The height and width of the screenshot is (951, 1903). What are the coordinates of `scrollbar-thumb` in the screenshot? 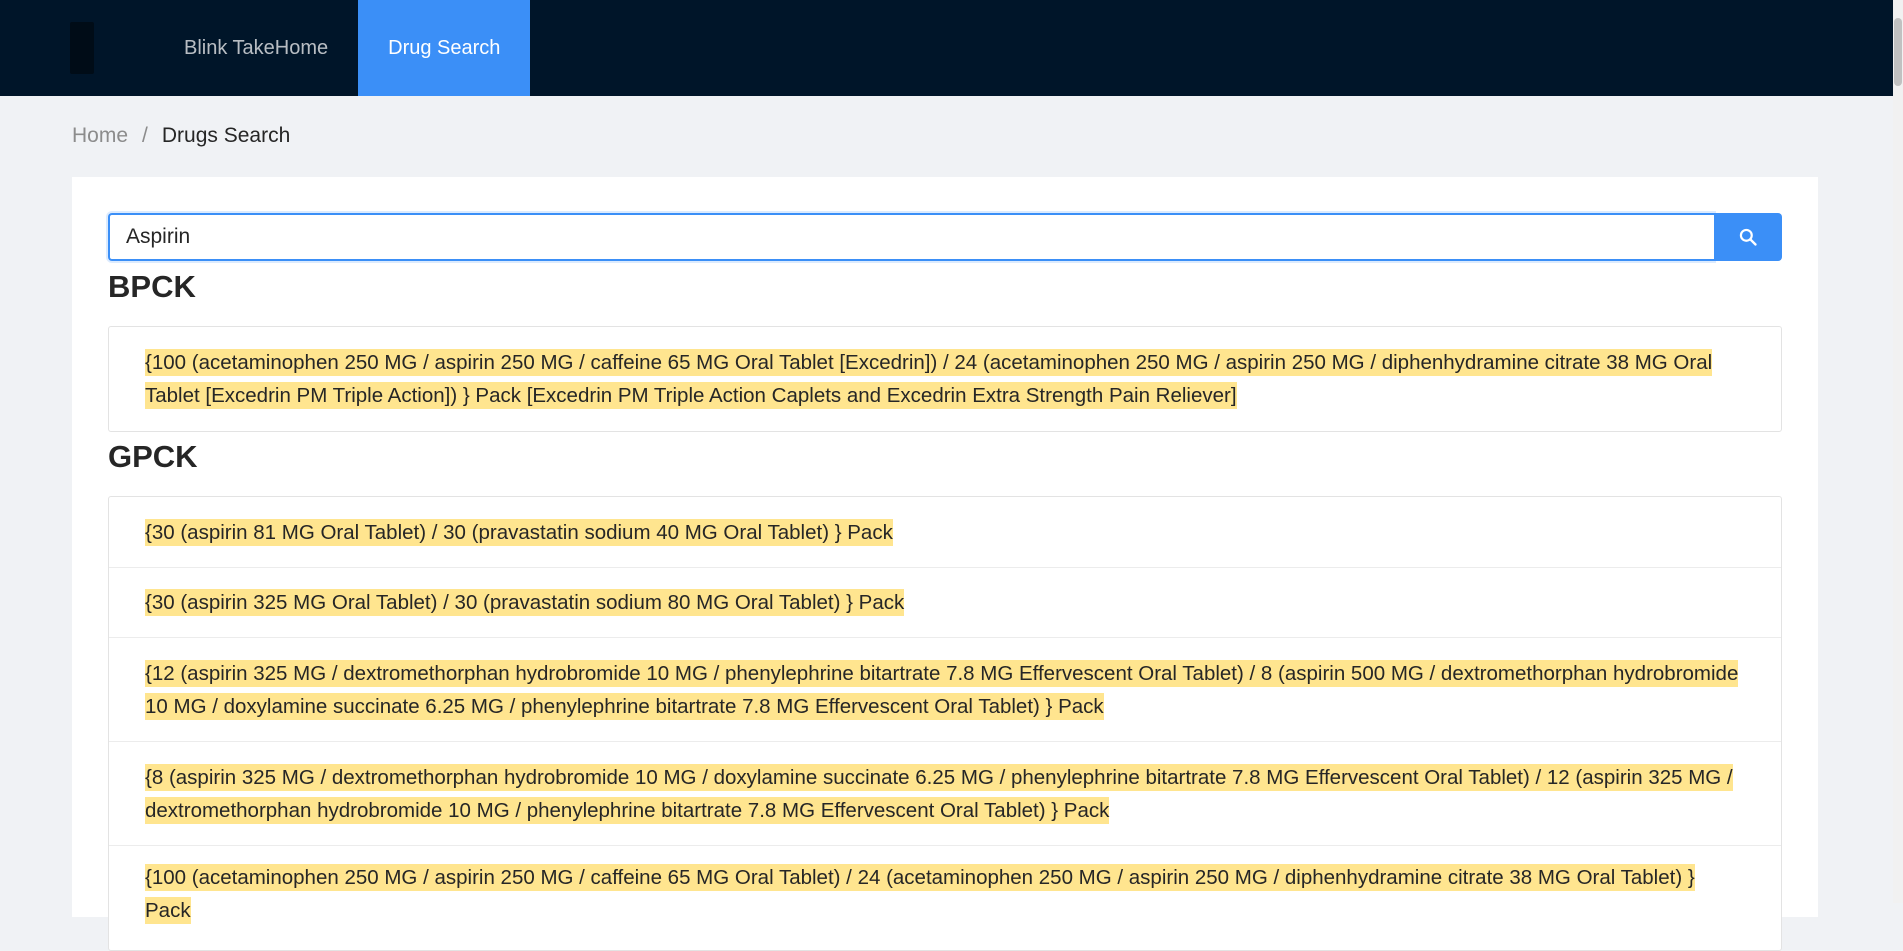 It's located at (1898, 52).